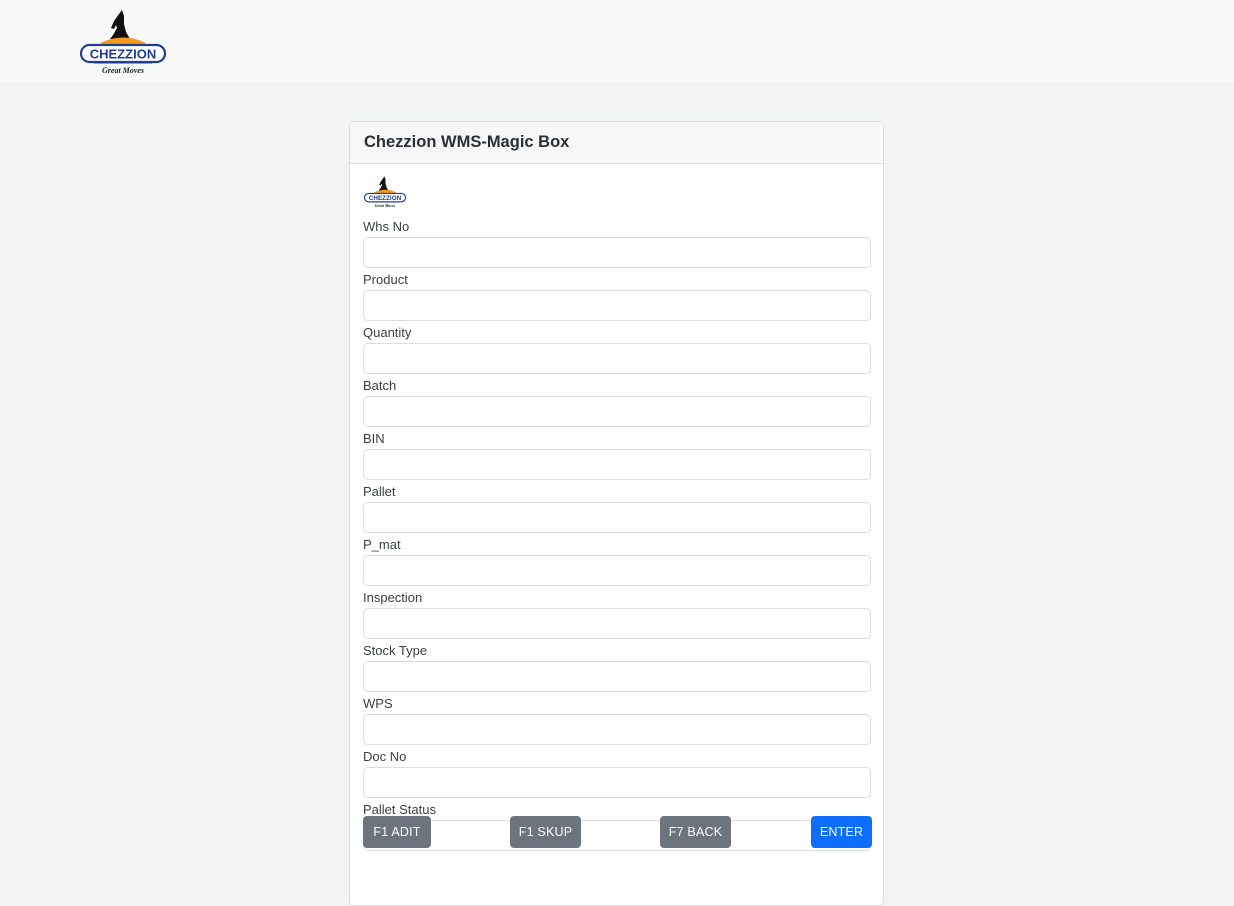  I want to click on p-mat-input, so click(617, 570).